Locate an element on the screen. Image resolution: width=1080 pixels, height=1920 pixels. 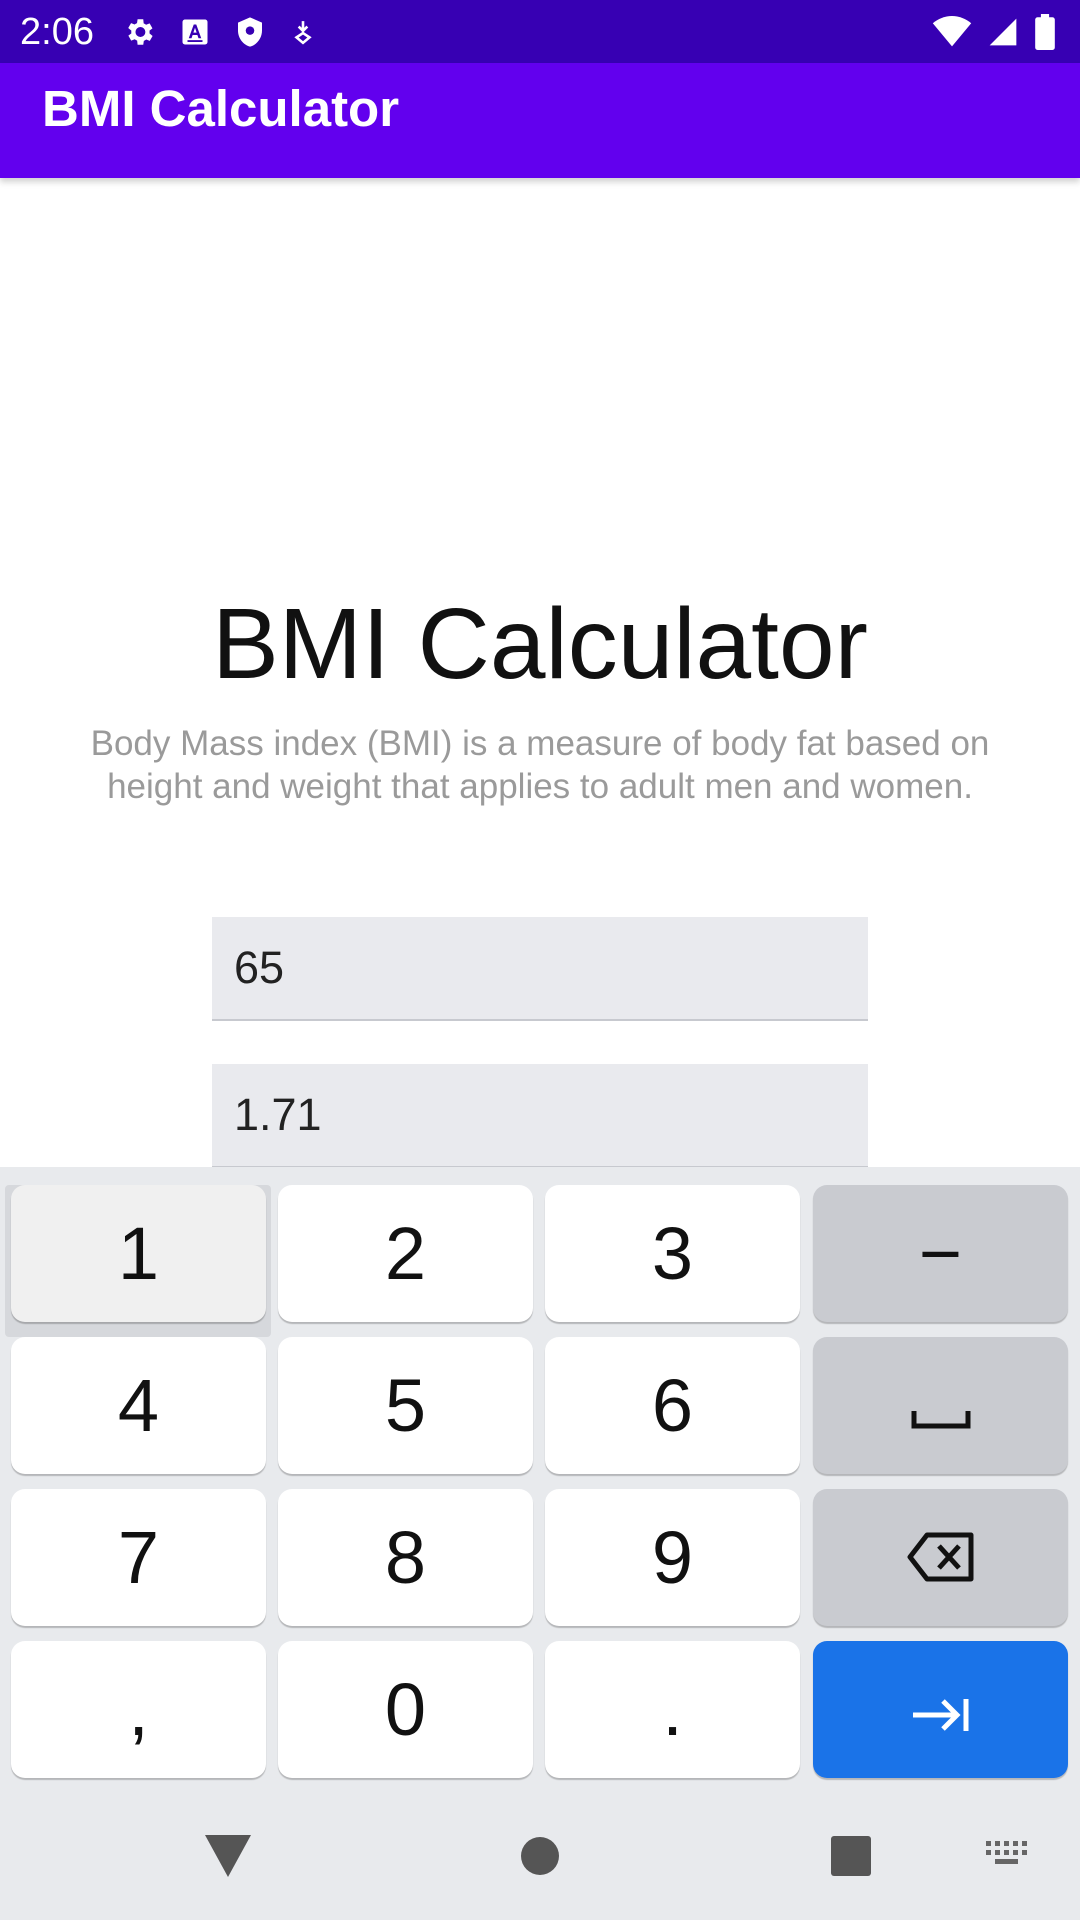
key-4: 4 is located at coordinates (138, 1405).